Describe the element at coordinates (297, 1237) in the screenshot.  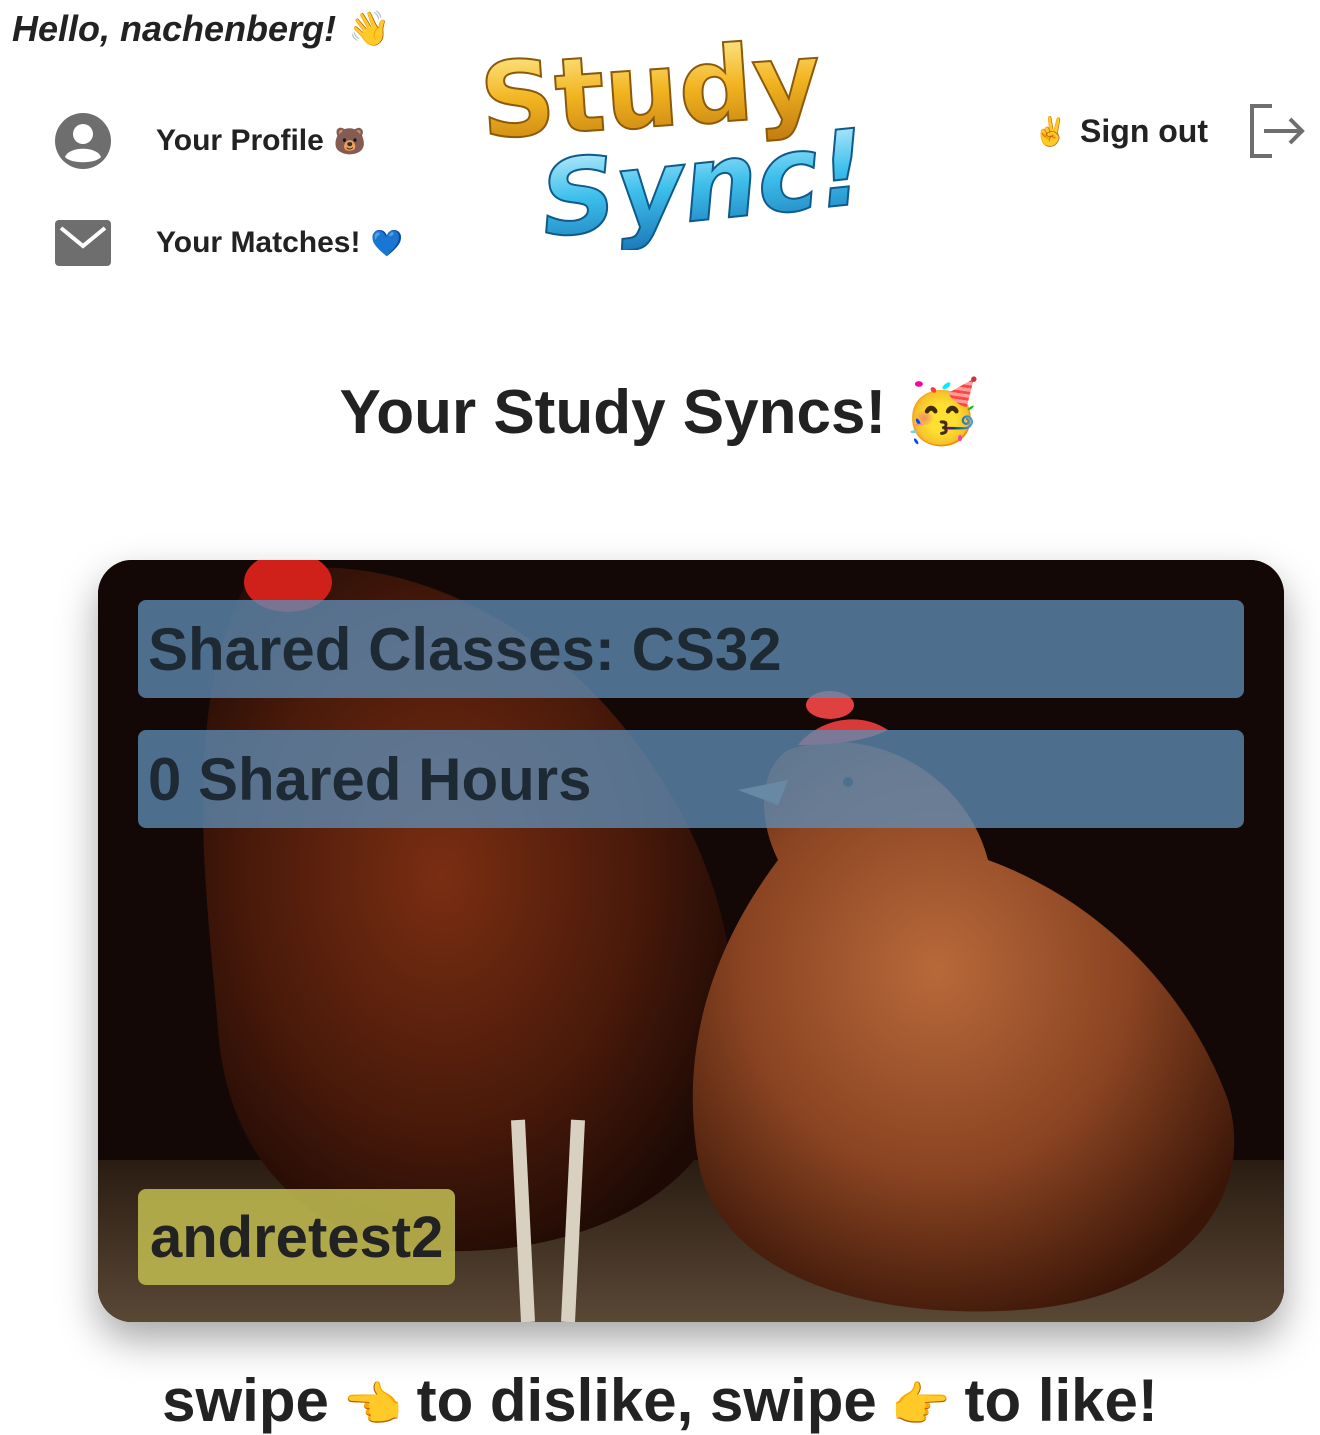
I see `match-username: andretest2` at that location.